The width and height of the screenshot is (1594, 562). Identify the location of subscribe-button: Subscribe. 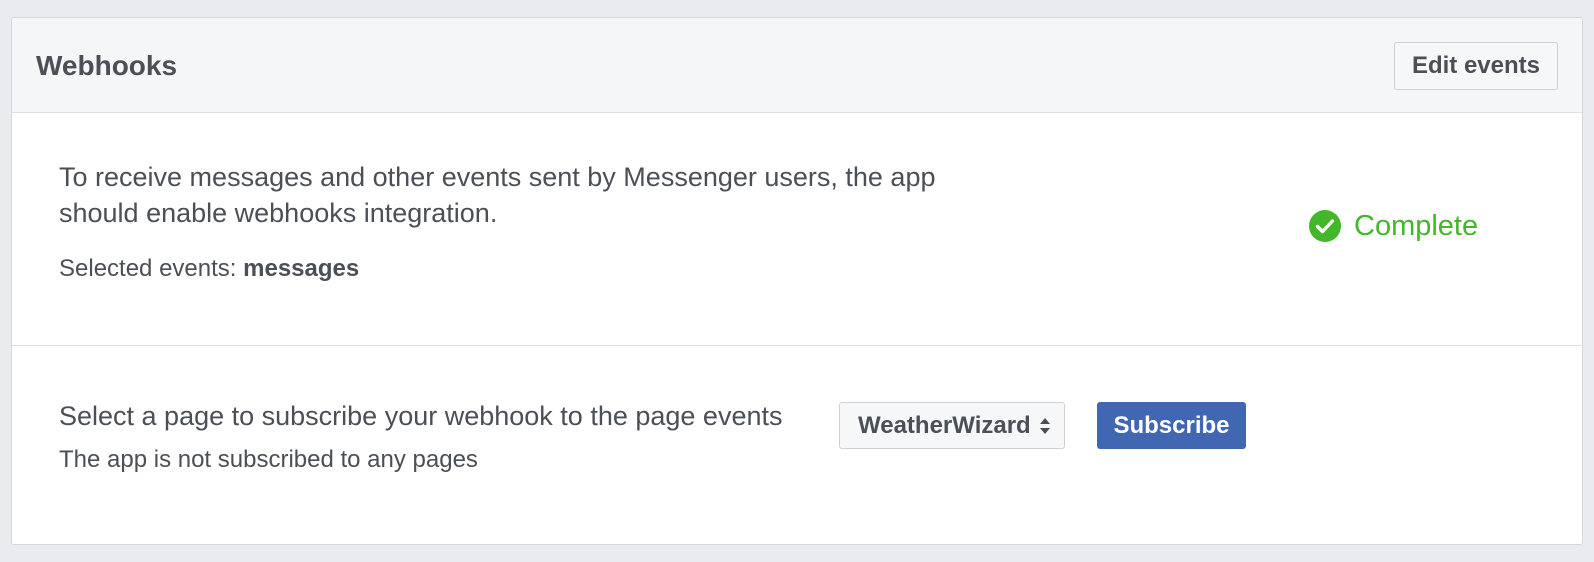
(1171, 425).